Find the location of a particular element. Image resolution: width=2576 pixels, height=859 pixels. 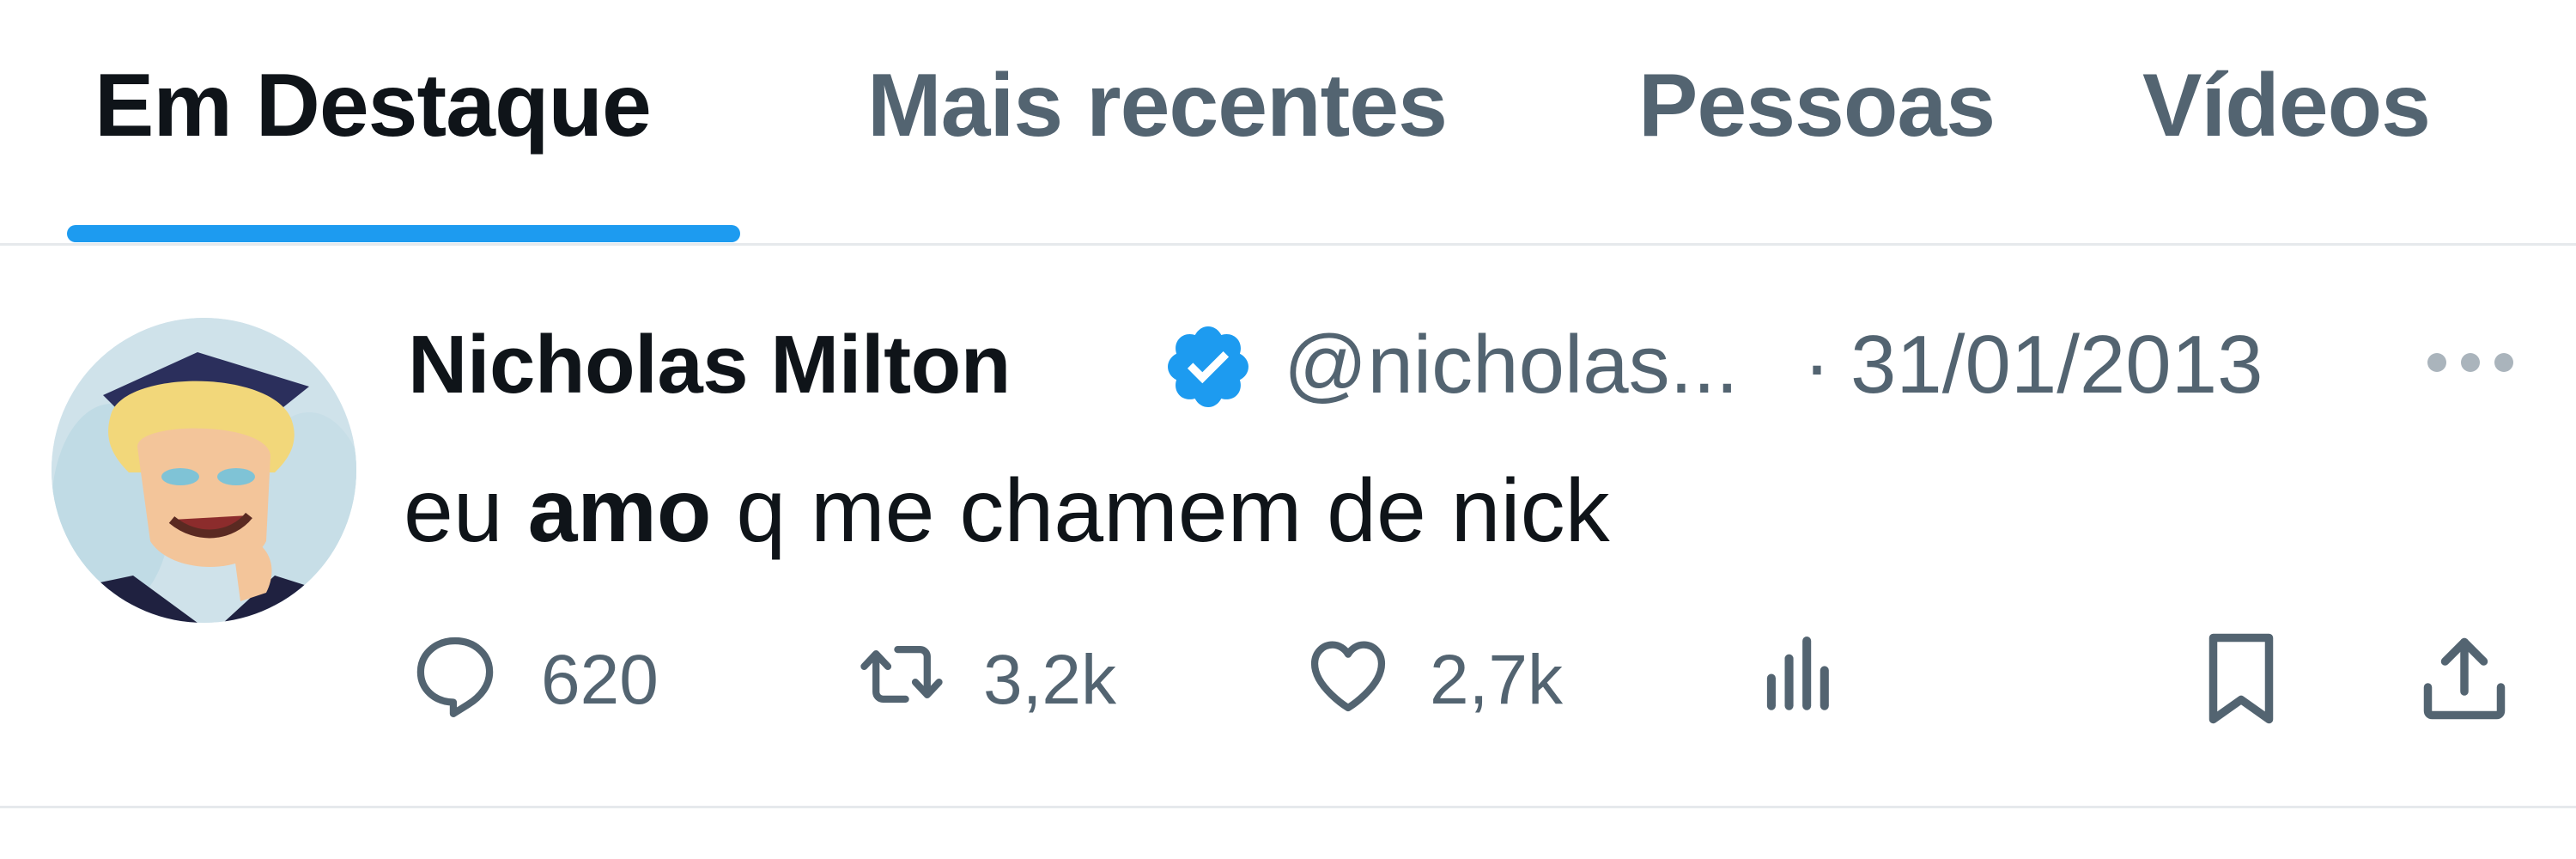

avatar is located at coordinates (204, 470).